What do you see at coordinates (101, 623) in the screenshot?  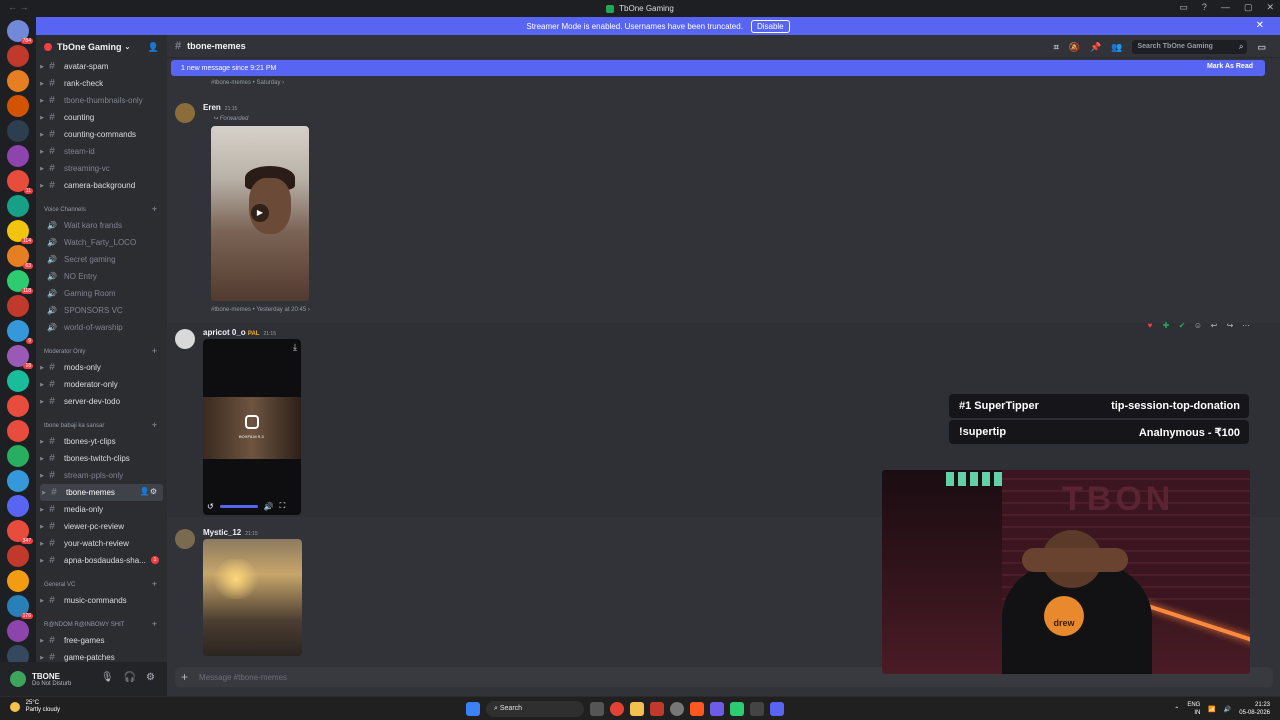 I see `category-header: R@NDOM R@INBOWY SHIT +` at bounding box center [101, 623].